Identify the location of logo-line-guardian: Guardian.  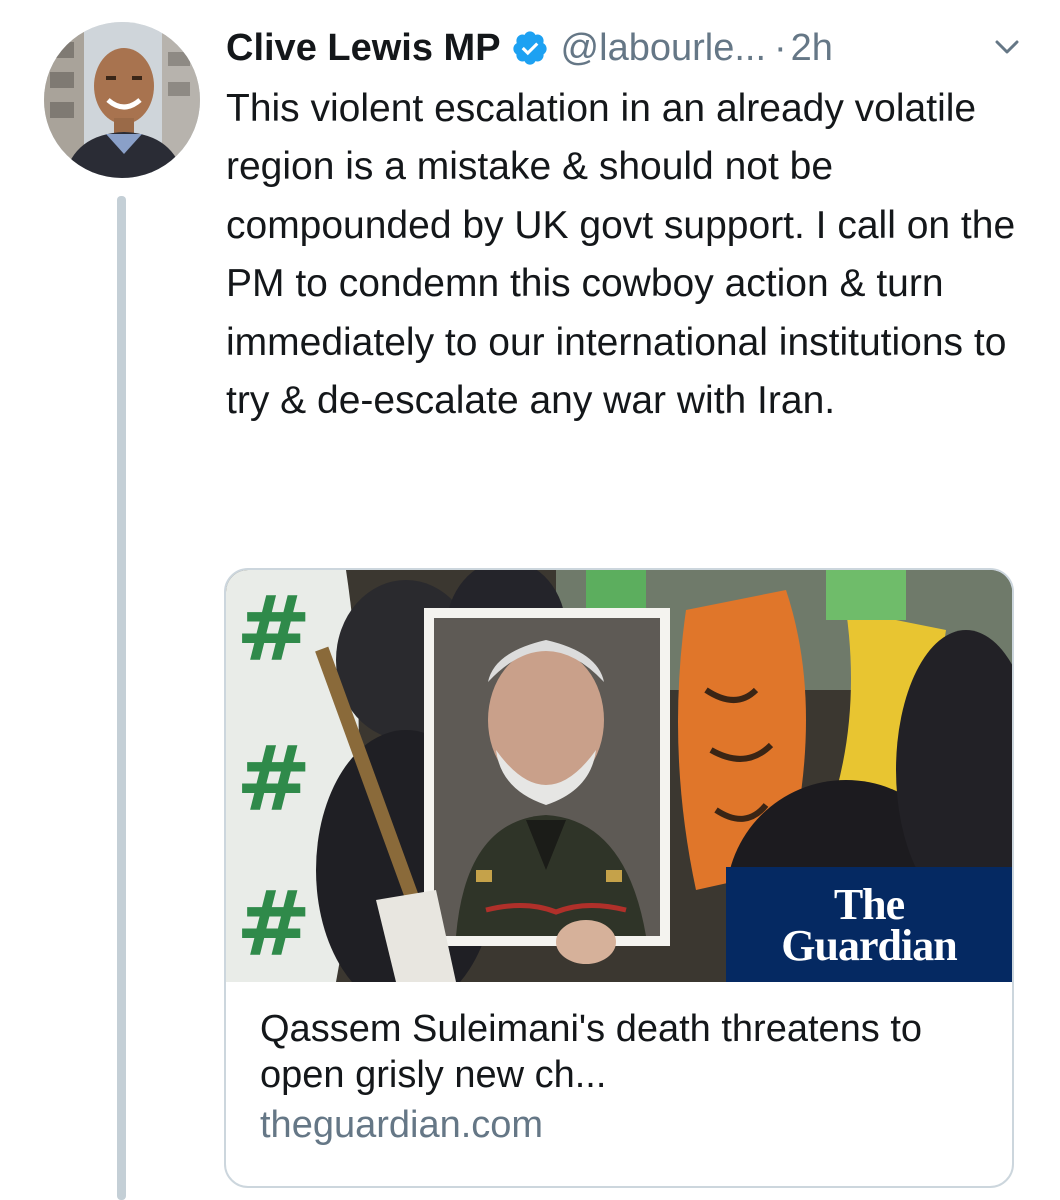
(869, 945).